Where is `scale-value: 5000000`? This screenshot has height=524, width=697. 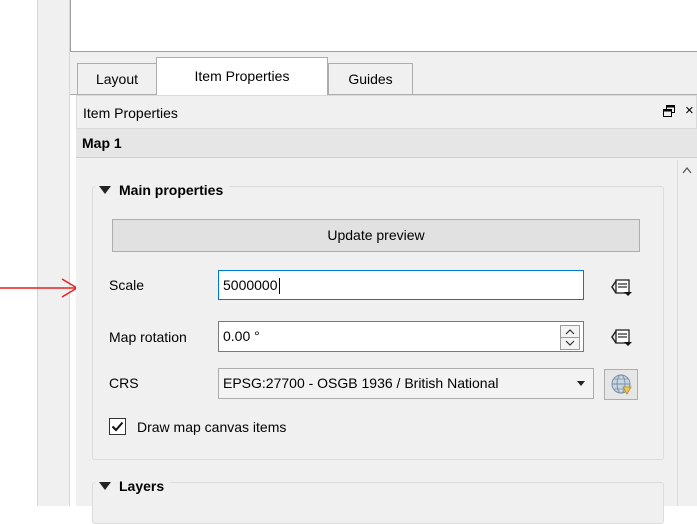
scale-value: 5000000 is located at coordinates (250, 285).